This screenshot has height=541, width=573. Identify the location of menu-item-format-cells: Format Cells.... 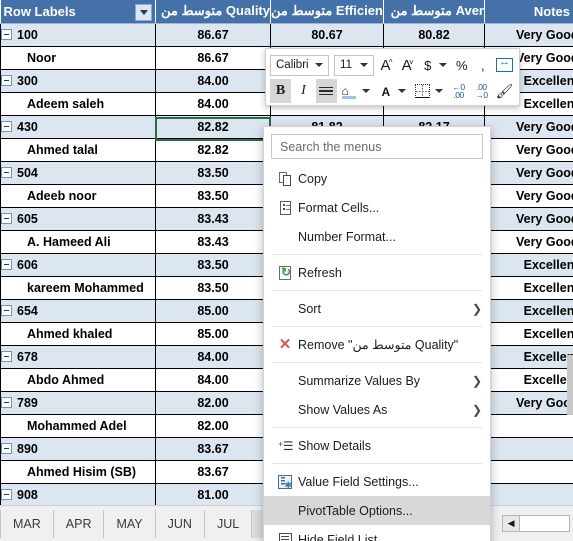
(377, 207).